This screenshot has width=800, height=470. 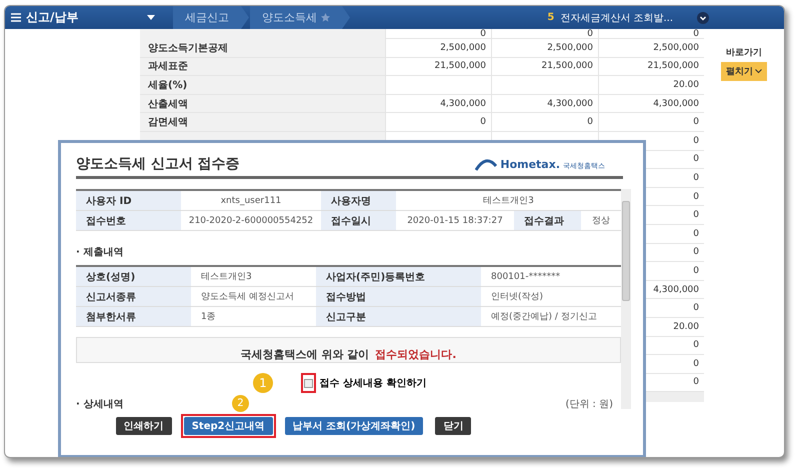 I want to click on breadcrumb: 세금신고, so click(x=211, y=17).